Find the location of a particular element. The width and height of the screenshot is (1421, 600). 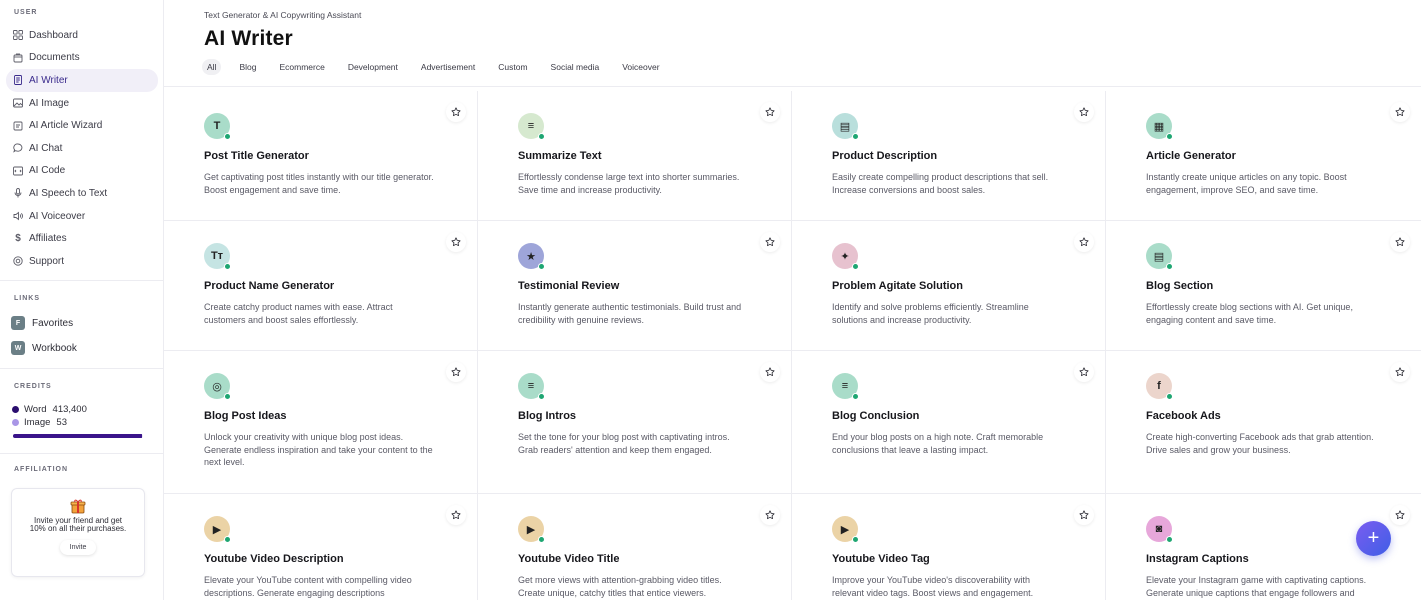

sidebar-item-label: AI Image is located at coordinates (49, 103).